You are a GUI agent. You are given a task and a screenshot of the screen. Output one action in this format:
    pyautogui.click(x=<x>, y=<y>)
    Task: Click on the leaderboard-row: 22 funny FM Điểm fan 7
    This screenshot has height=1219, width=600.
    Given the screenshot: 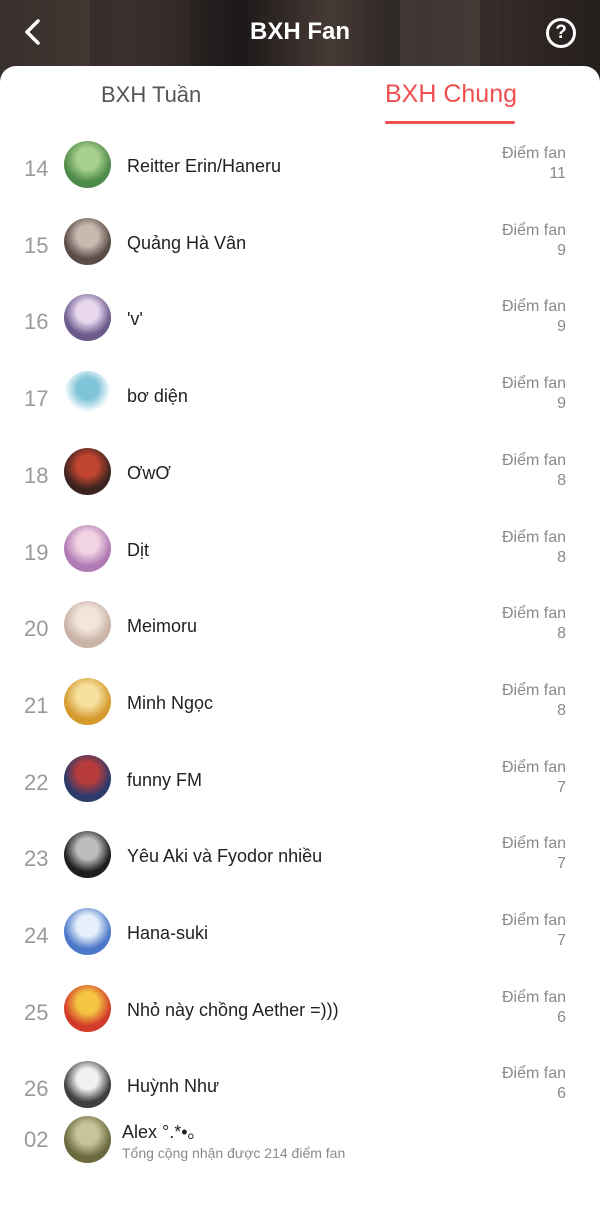 What is the action you would take?
    pyautogui.click(x=300, y=784)
    